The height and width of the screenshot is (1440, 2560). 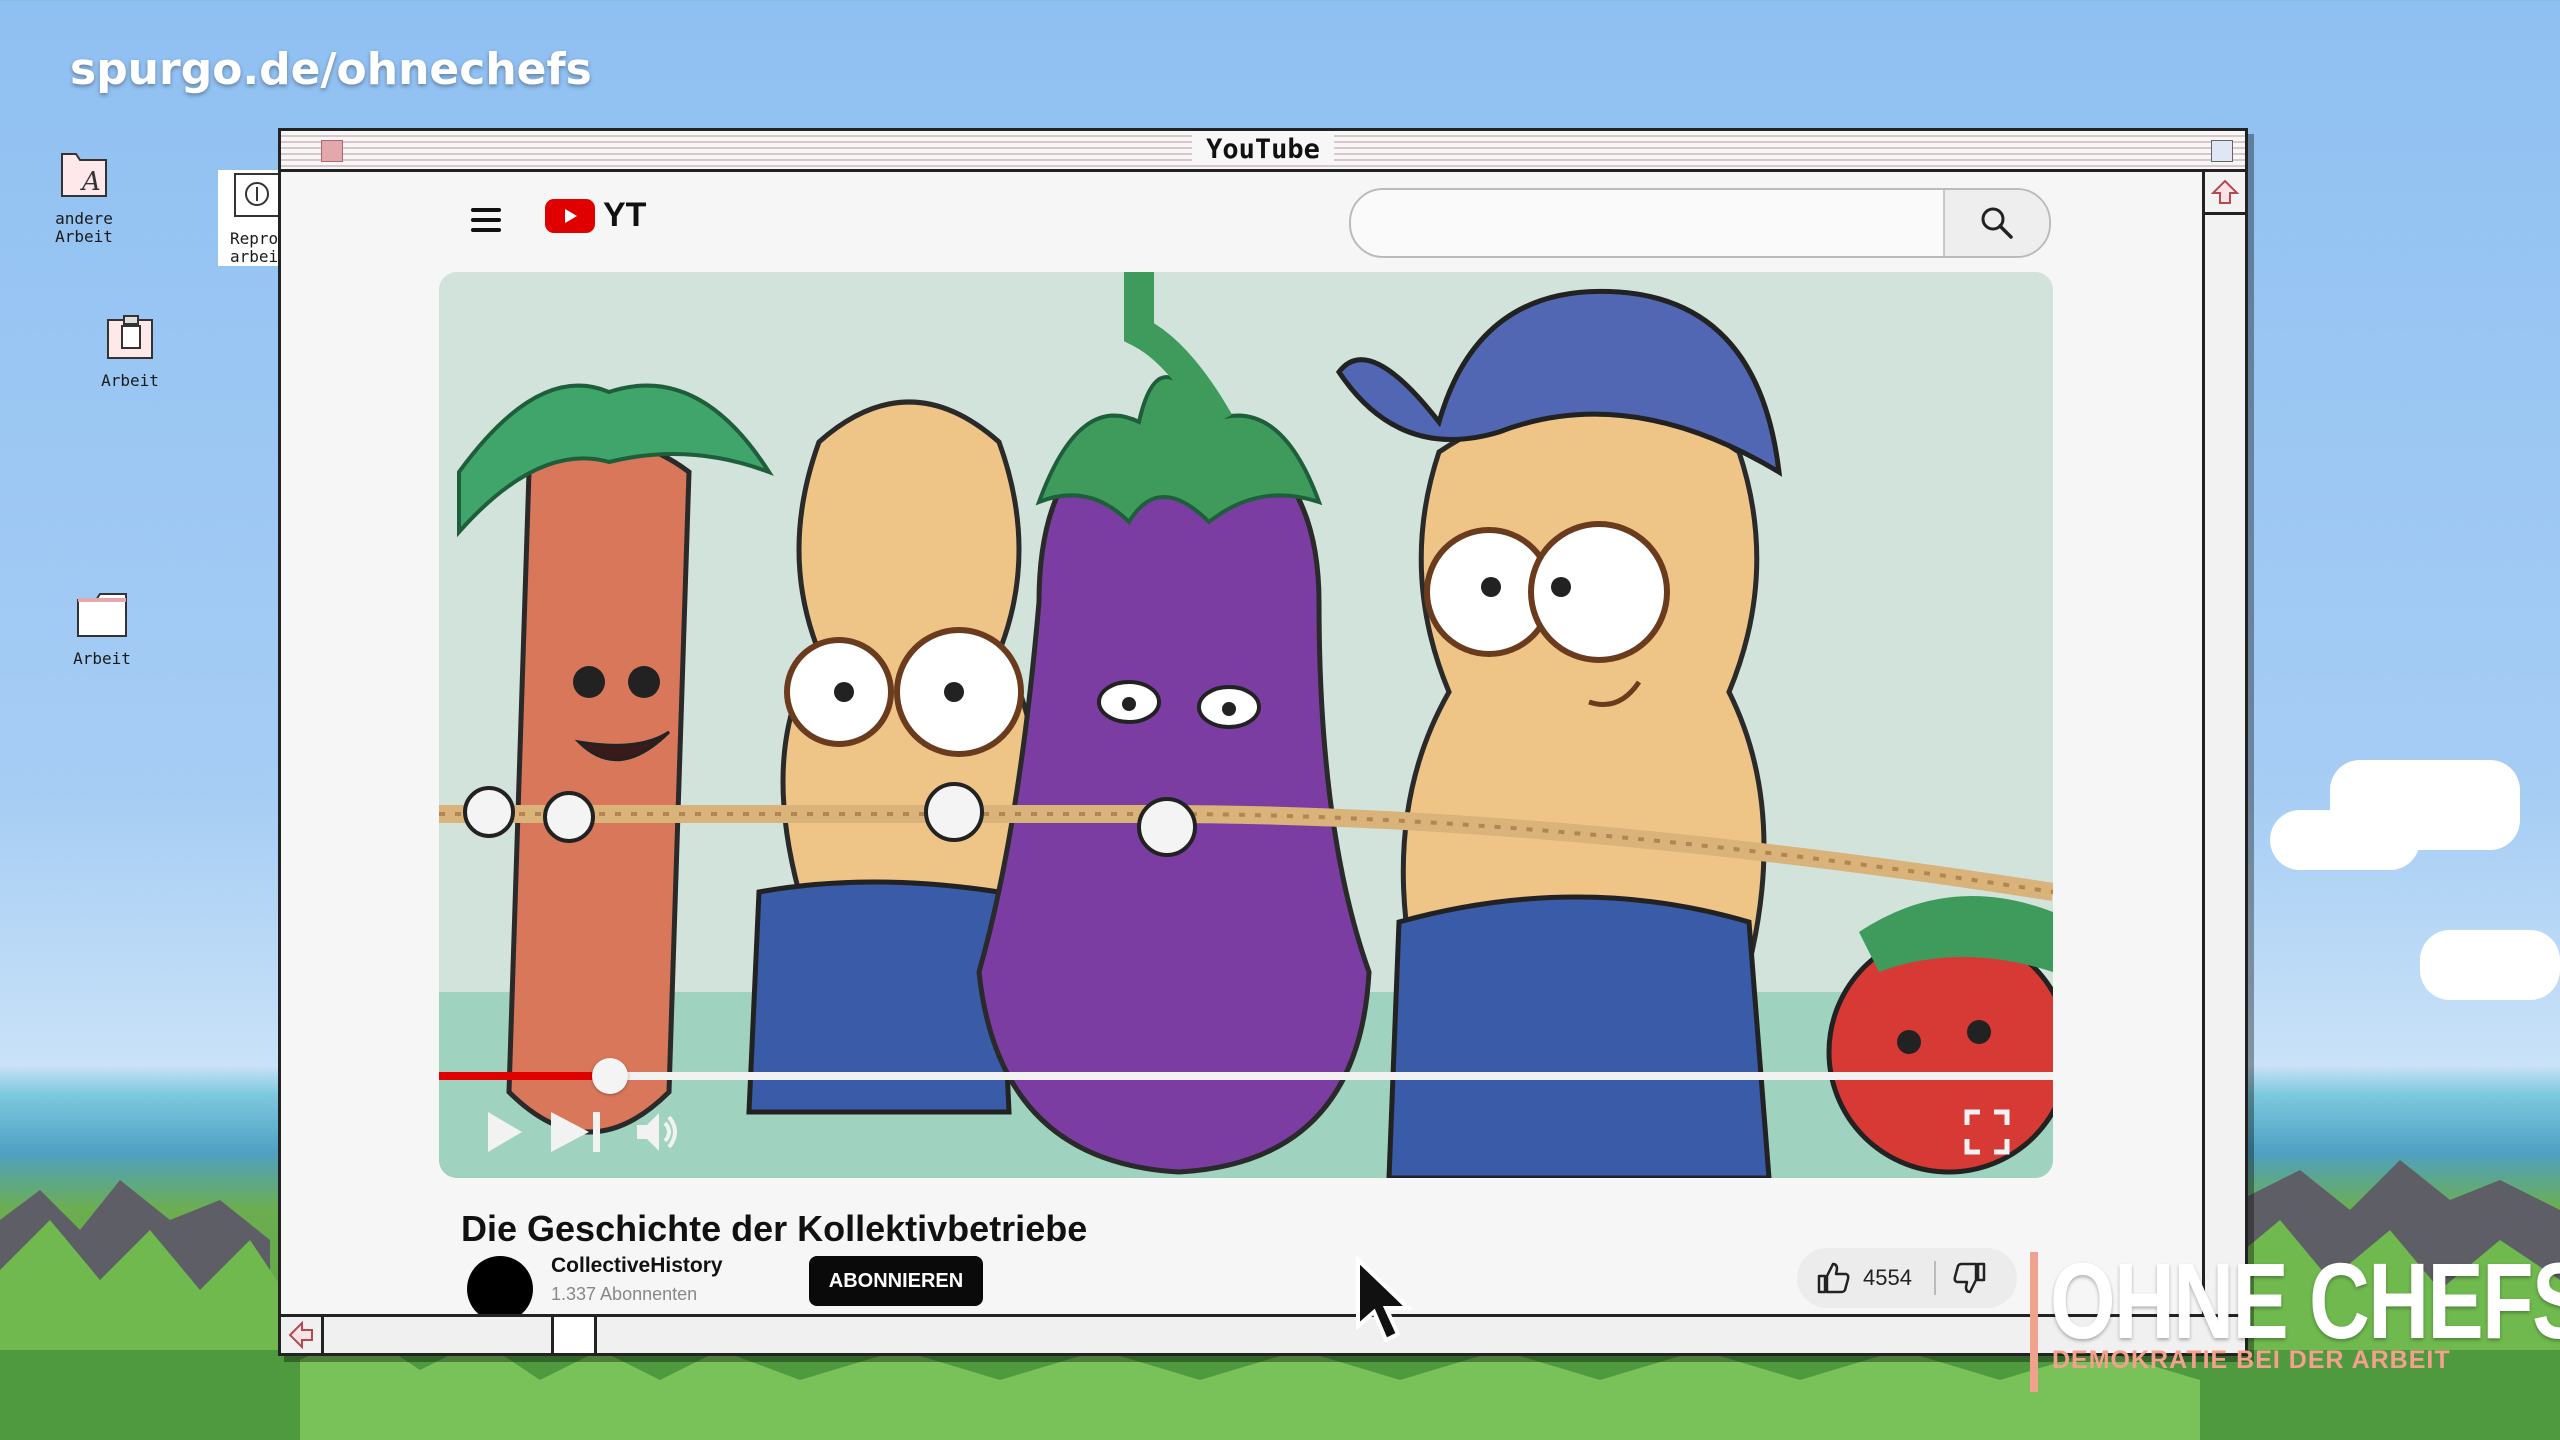 I want to click on arrow-up-icon, so click(x=2225, y=191).